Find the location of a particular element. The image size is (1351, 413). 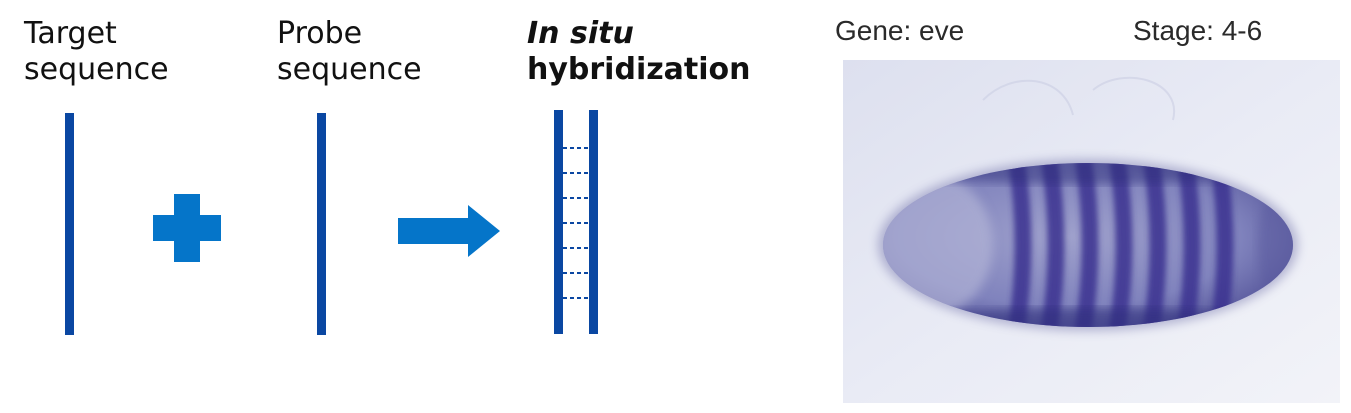

hybridization-label: hybridization is located at coordinates (639, 69).